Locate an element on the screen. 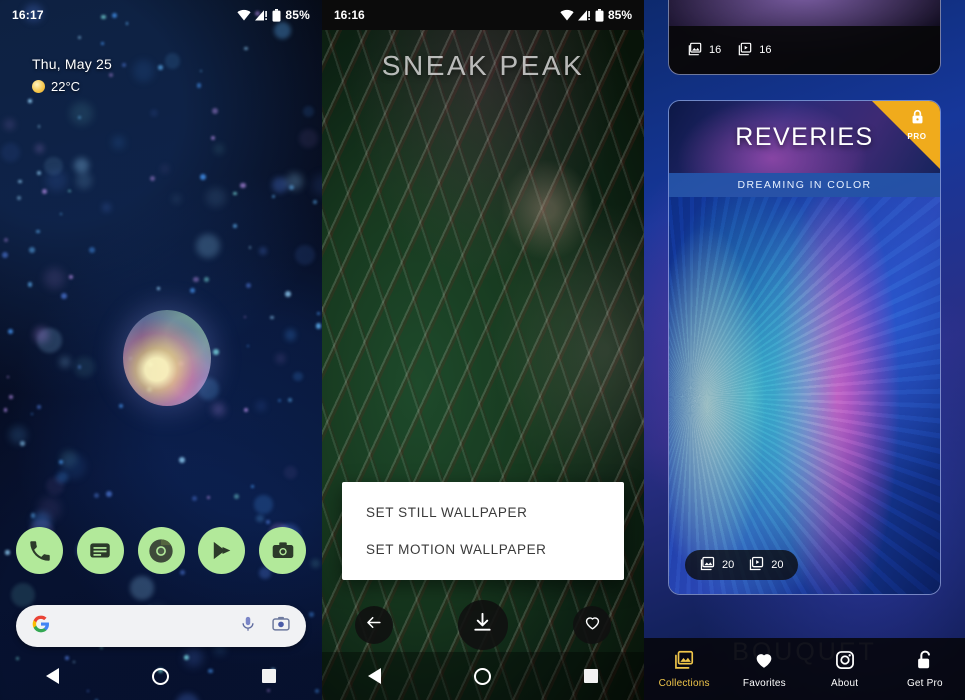 The height and width of the screenshot is (700, 965). heart-outline-icon is located at coordinates (592, 625).